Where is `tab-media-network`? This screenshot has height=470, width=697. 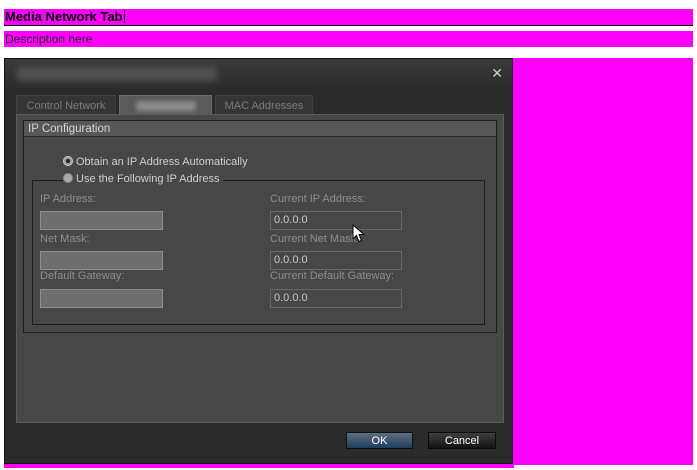 tab-media-network is located at coordinates (165, 104).